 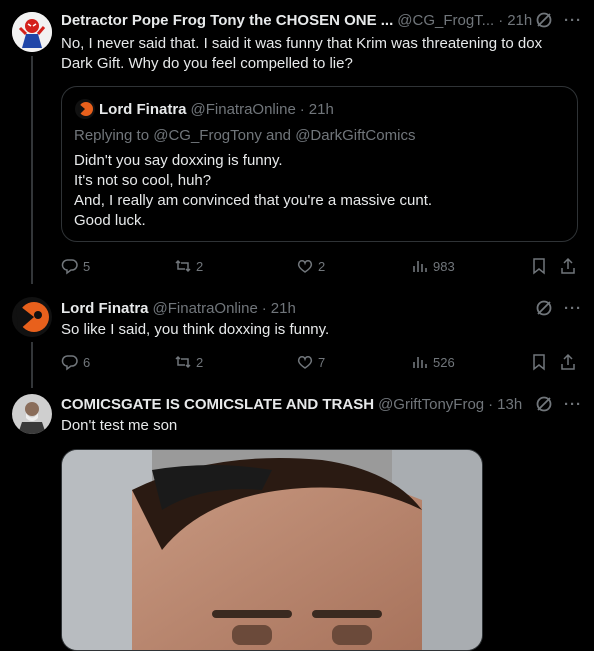 I want to click on reply-count: 5, so click(x=87, y=266).